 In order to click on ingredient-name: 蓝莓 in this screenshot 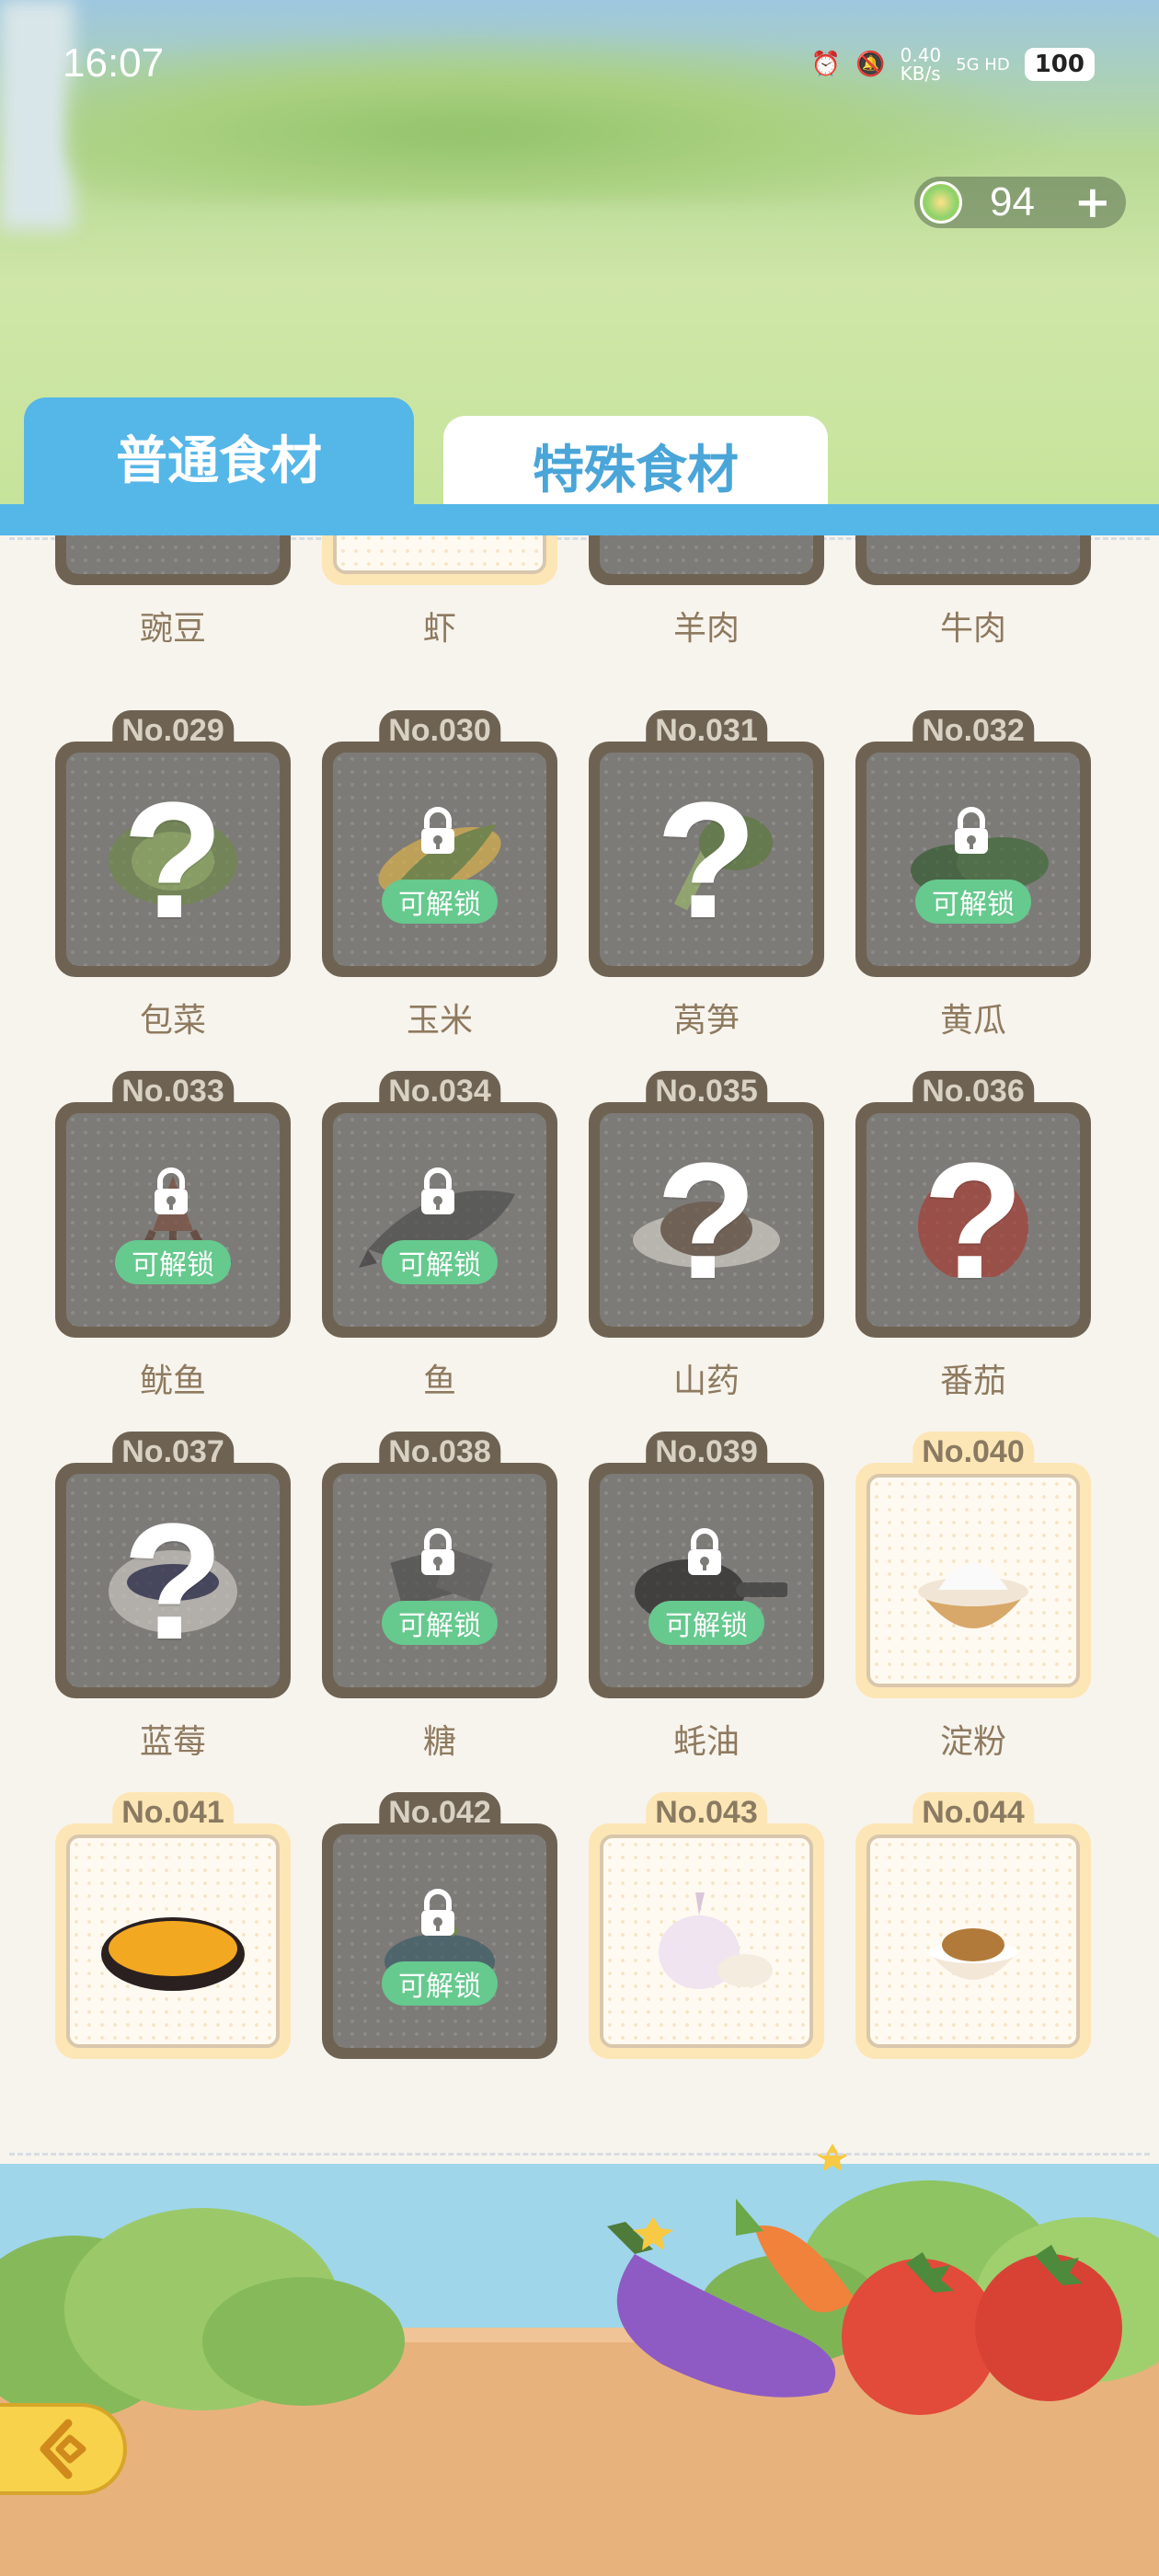, I will do `click(172, 1742)`.